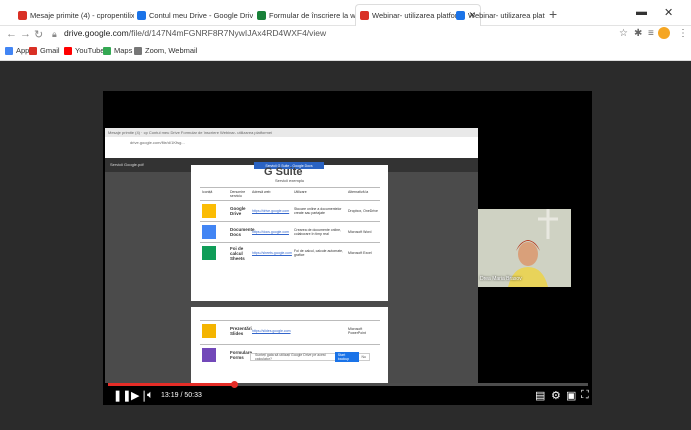 The width and height of the screenshot is (691, 430). I want to click on back-icon: ←, so click(11, 34).